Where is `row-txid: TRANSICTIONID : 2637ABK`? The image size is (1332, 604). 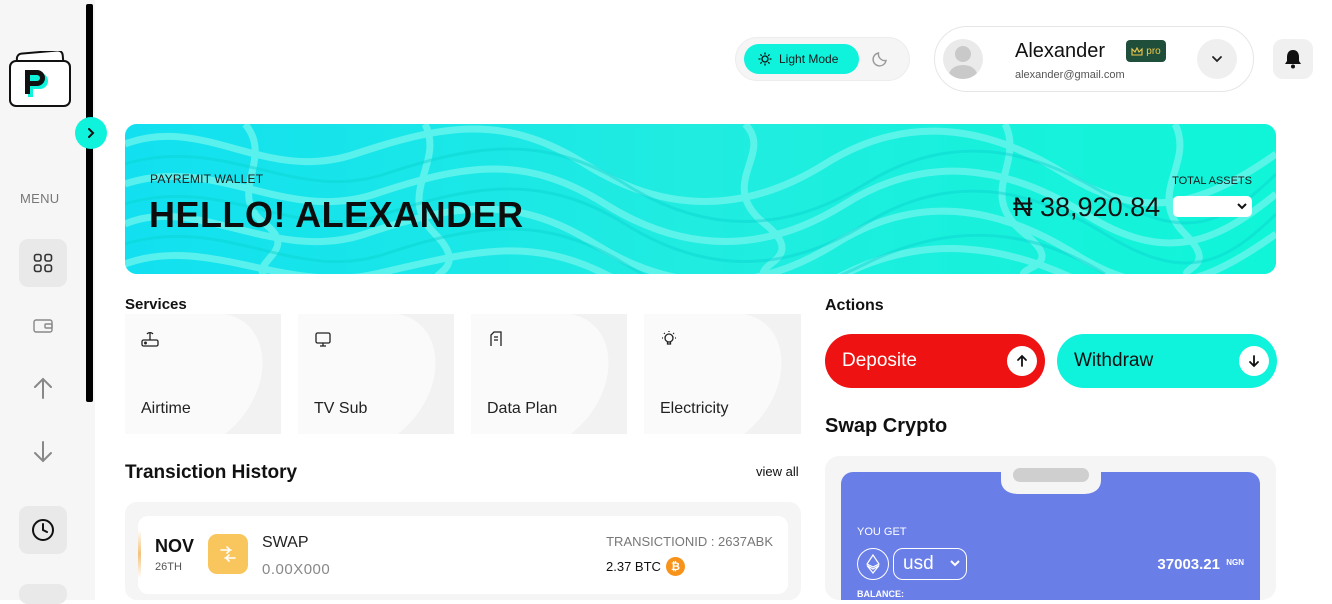 row-txid: TRANSICTIONID : 2637ABK is located at coordinates (689, 541).